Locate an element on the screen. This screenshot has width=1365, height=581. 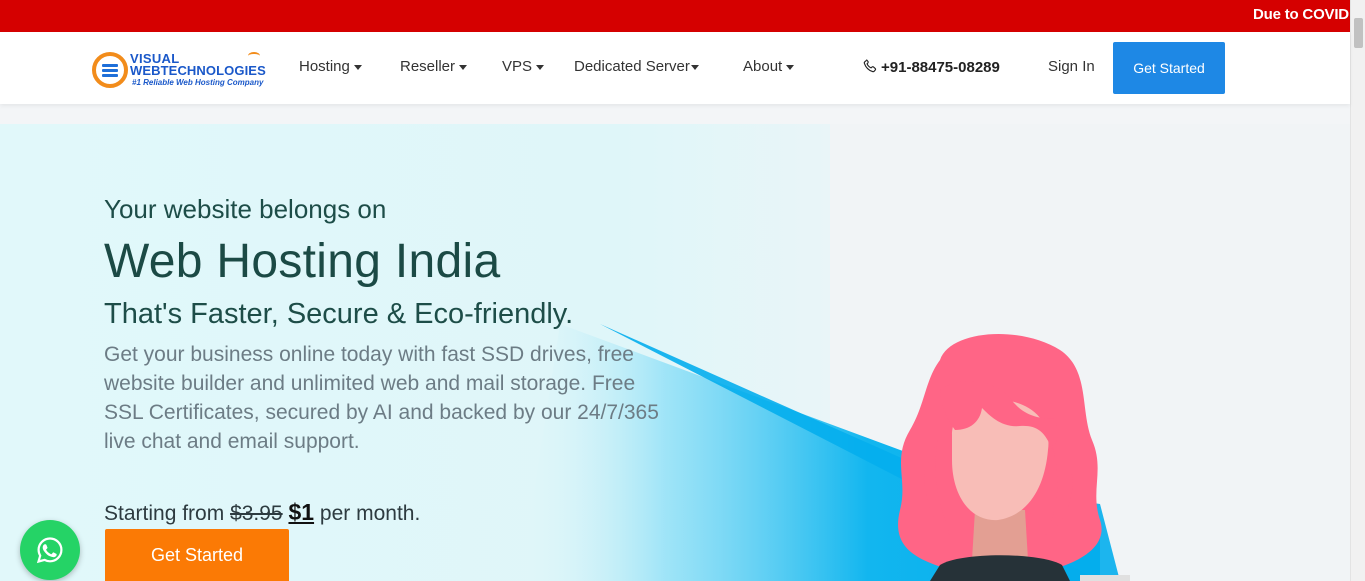
nav-about: About is located at coordinates (769, 66).